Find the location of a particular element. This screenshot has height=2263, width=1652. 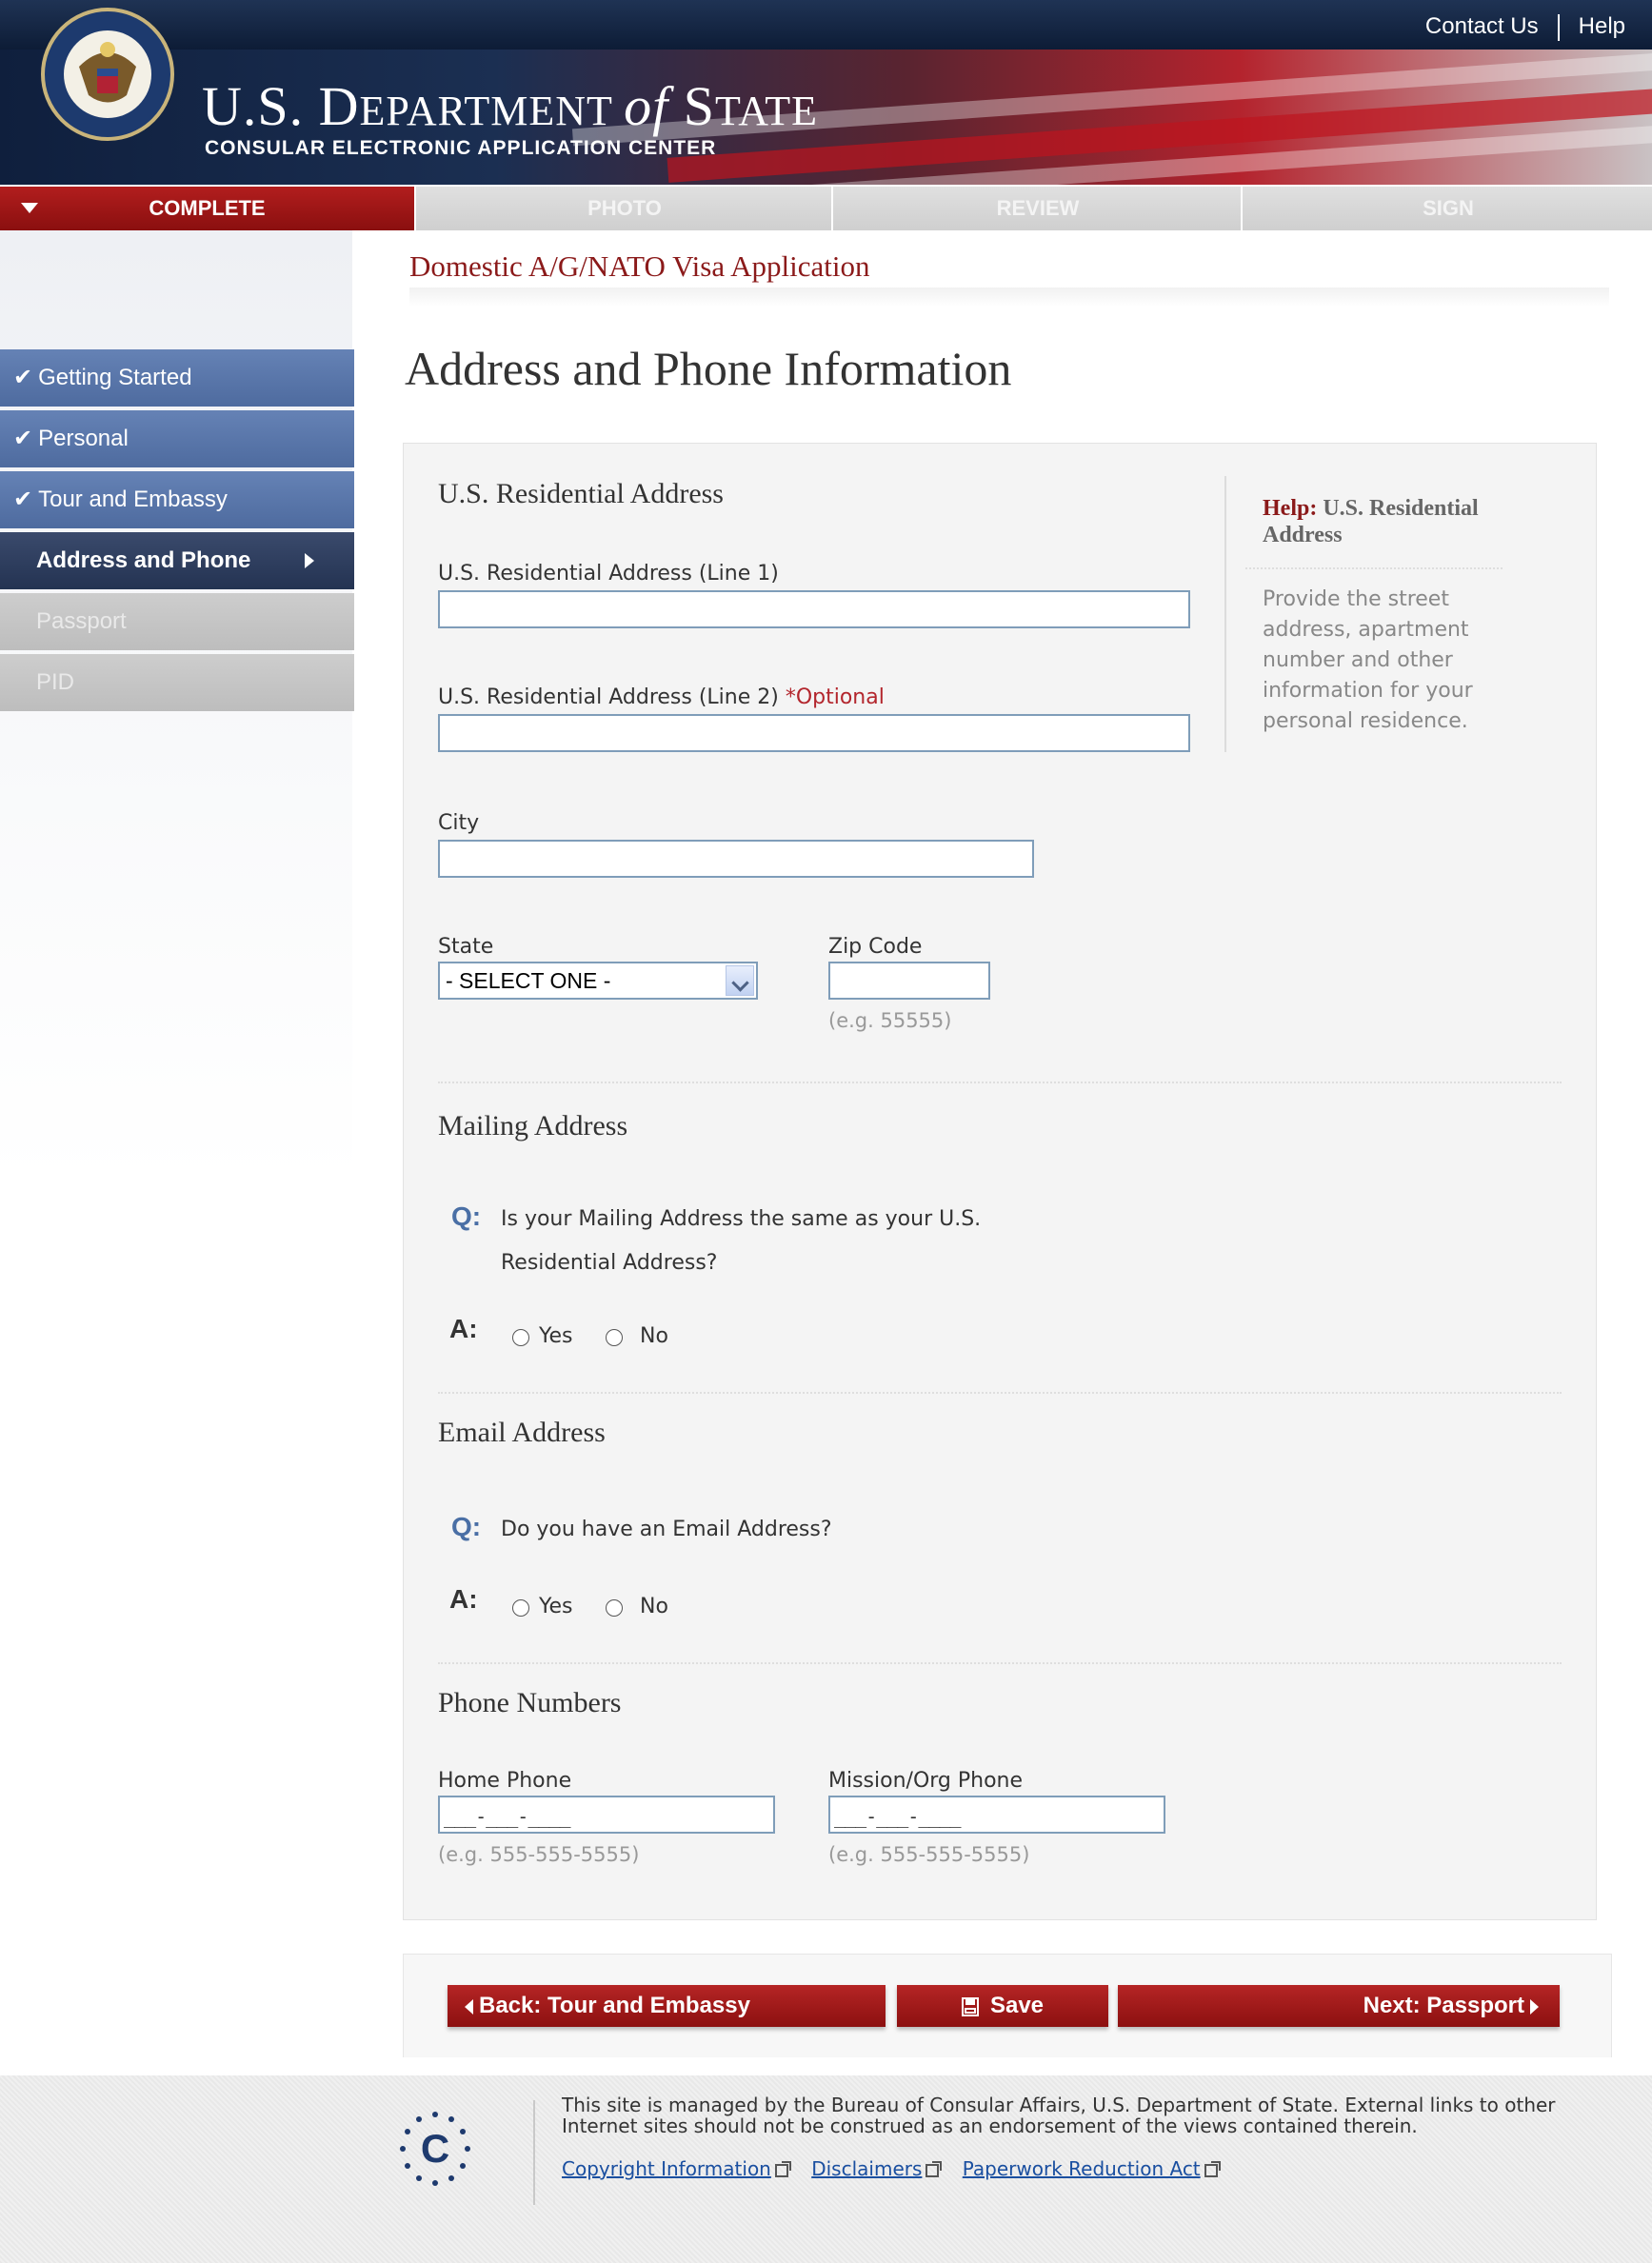

home-phone-hint: (e.g. 555-555-5555) is located at coordinates (539, 1854).